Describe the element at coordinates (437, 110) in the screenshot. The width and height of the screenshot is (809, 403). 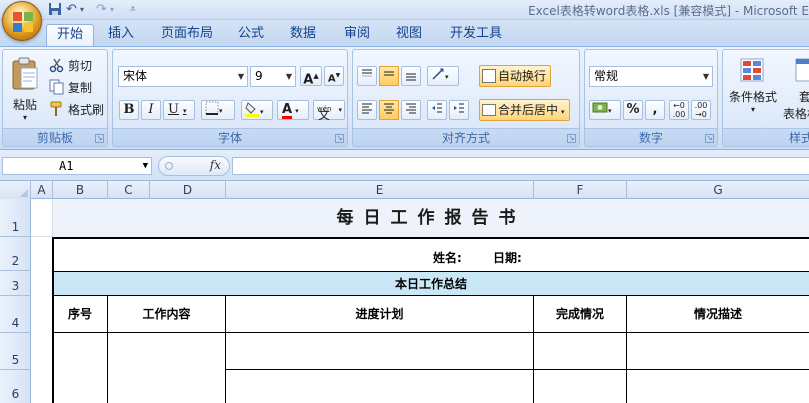
I see `decrease-indent-icon` at that location.